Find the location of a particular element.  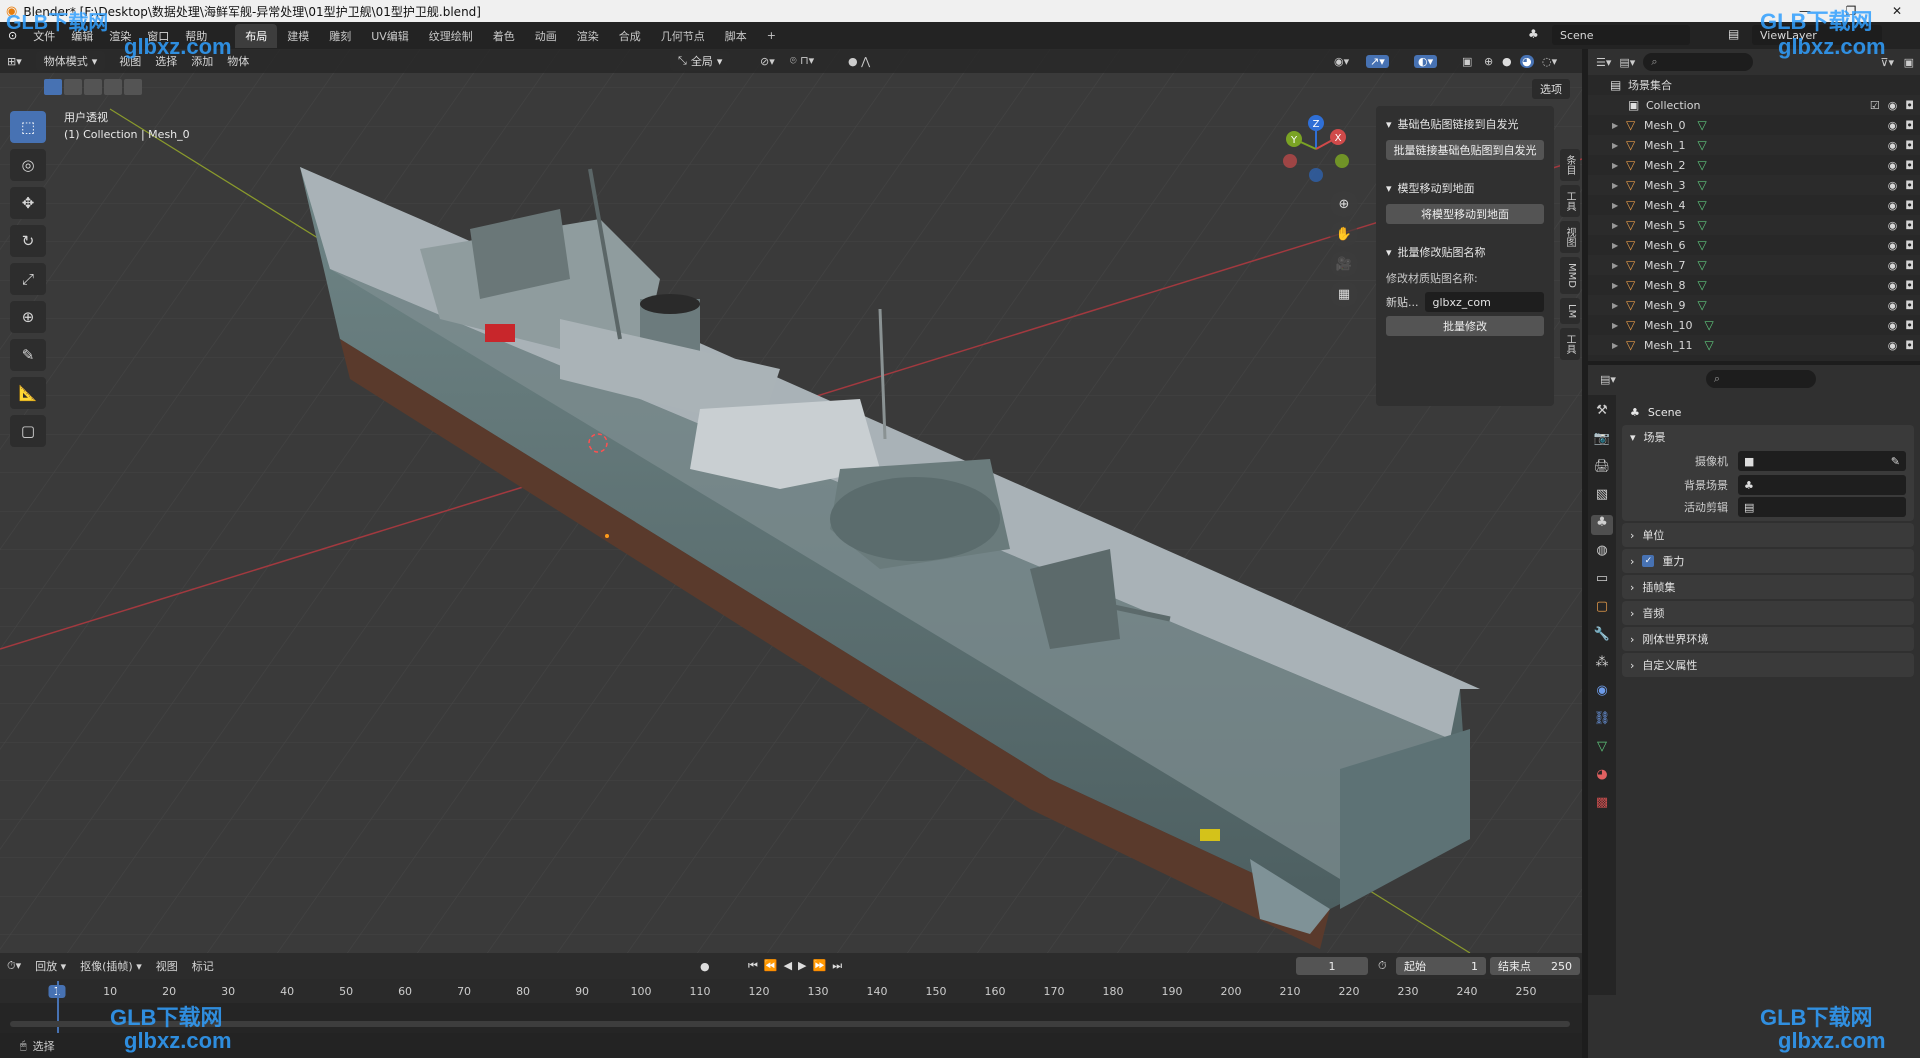

transform-tool-icon: ⊕ is located at coordinates (28, 317).